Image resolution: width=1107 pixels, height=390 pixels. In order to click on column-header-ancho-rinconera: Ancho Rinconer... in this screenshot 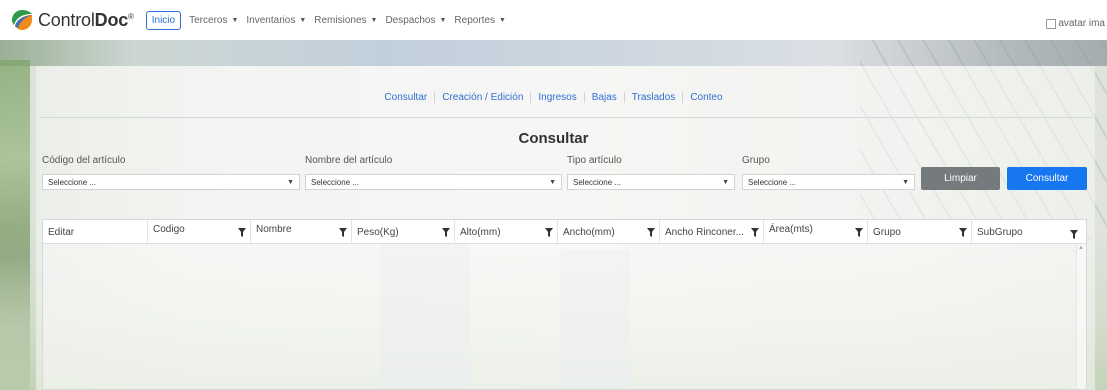, I will do `click(712, 232)`.